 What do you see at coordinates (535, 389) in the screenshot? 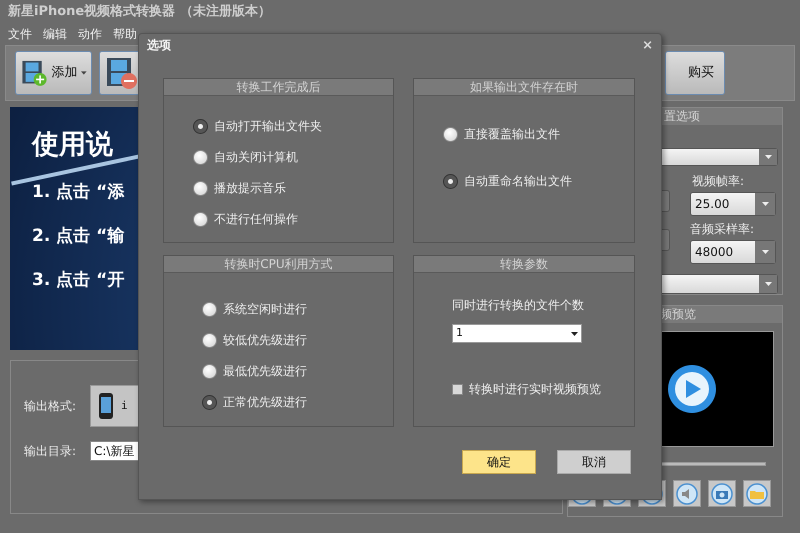
I see `checkbox-label: 转换时进行实时视频预览` at bounding box center [535, 389].